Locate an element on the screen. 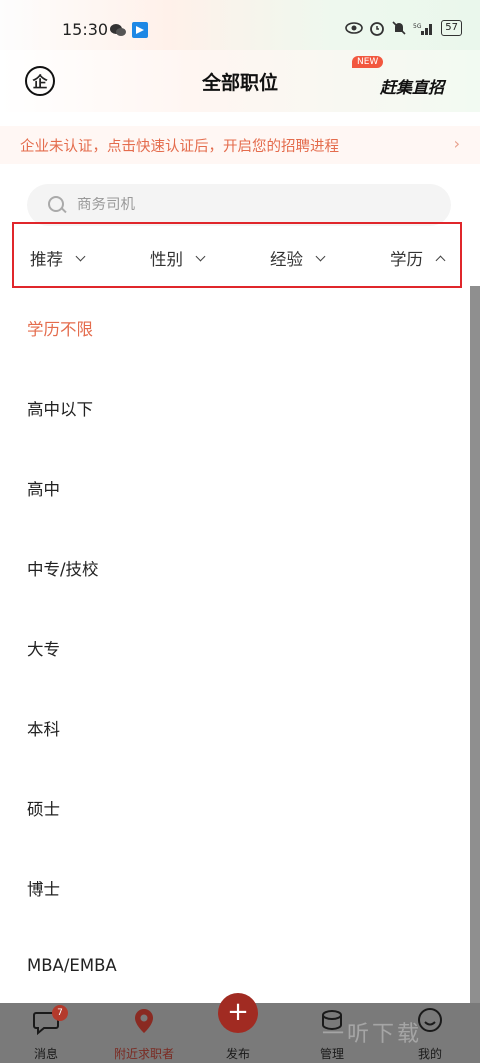 The width and height of the screenshot is (480, 1063). option-bachelor: 本科 is located at coordinates (43, 728).